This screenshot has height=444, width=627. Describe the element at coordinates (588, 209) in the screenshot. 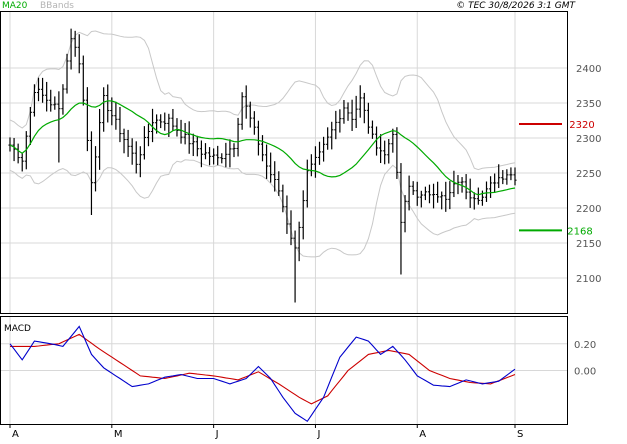

I see `price-y-tick: 2200` at that location.